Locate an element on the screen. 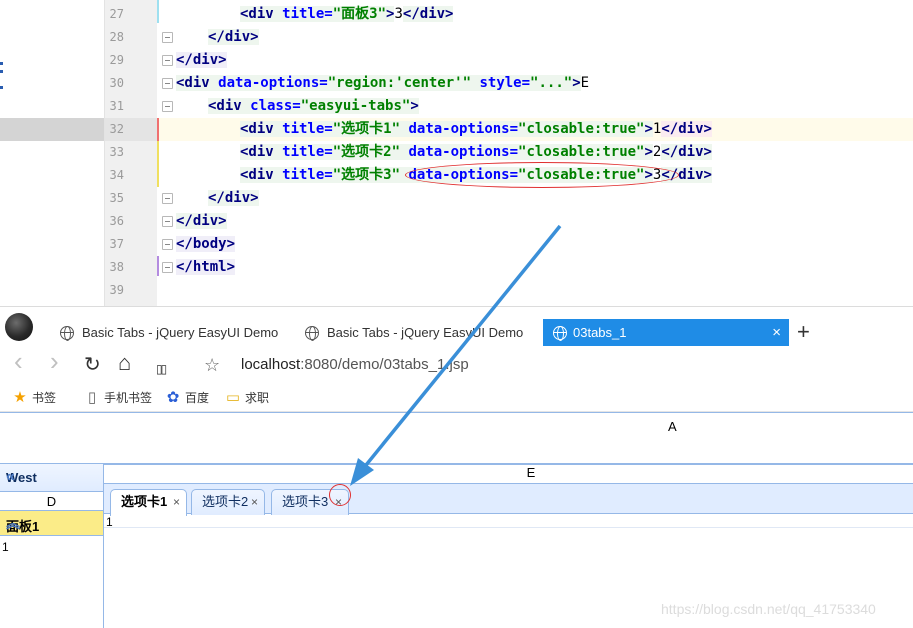 This screenshot has height=628, width=913. line-number: 29 is located at coordinates (116, 60).